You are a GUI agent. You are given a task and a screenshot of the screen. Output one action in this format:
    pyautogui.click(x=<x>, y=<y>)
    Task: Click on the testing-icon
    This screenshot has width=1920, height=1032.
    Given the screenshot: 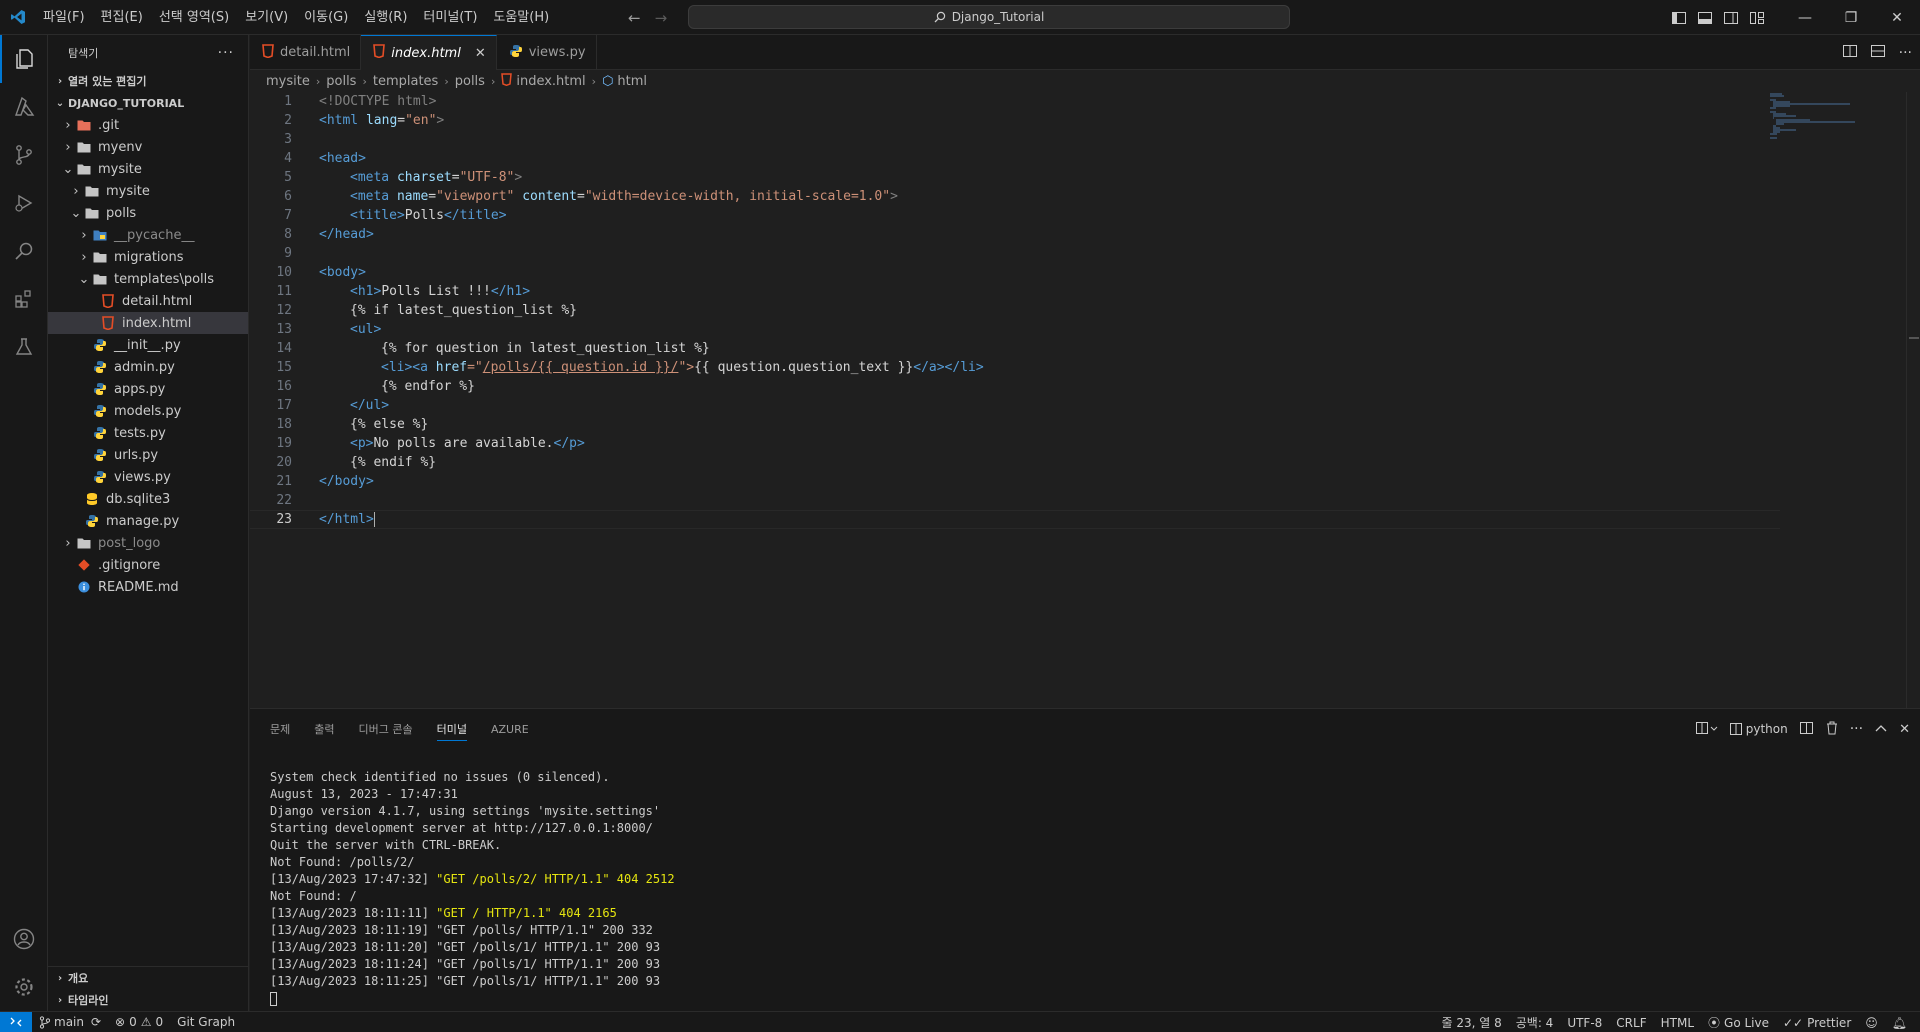 What is the action you would take?
    pyautogui.click(x=24, y=347)
    